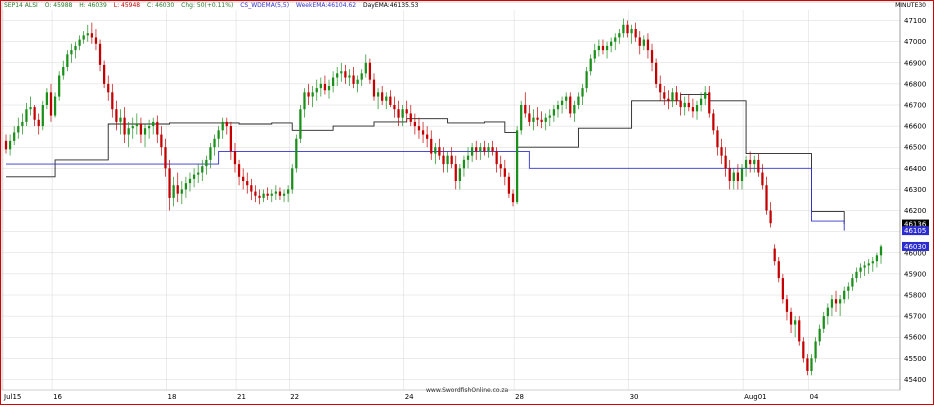 This screenshot has width=934, height=405. What do you see at coordinates (915, 274) in the screenshot?
I see `y-tick-label: 45900` at bounding box center [915, 274].